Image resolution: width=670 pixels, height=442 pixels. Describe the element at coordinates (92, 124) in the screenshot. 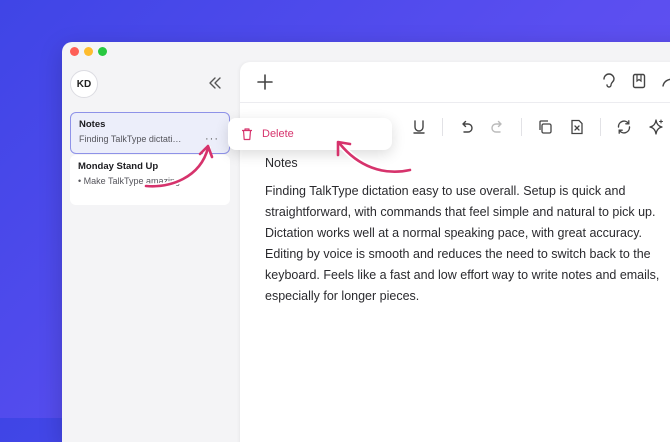

I see `note-item-title: Notes` at that location.